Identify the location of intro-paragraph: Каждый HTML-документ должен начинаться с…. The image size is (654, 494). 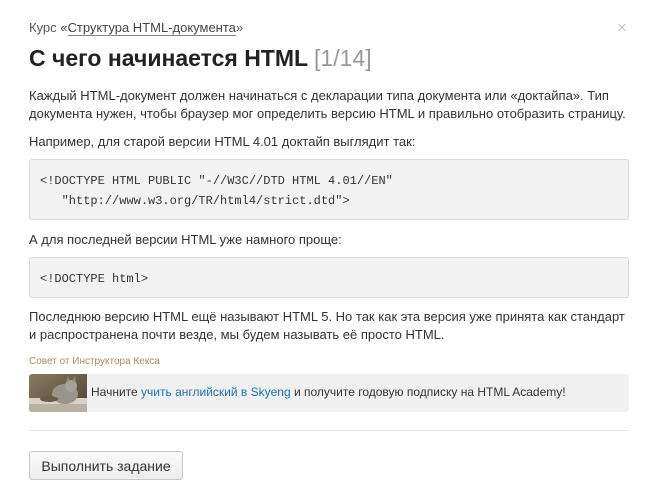
(327, 104).